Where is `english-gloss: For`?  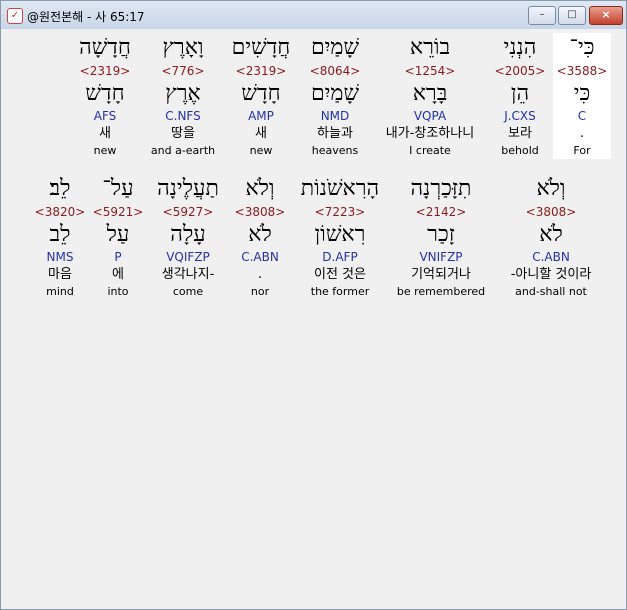
english-gloss: For is located at coordinates (582, 150).